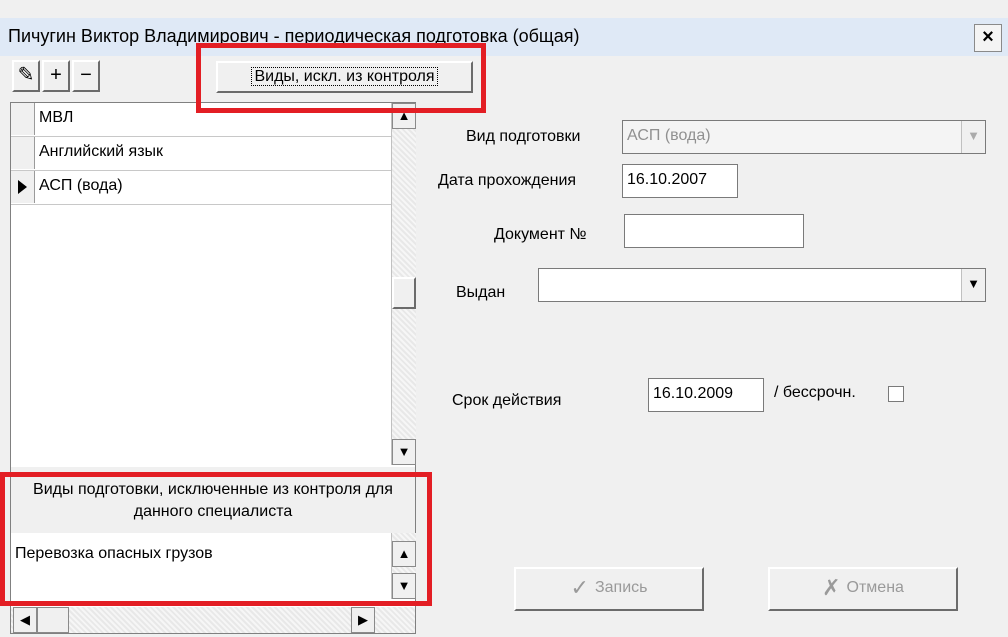  What do you see at coordinates (56, 117) in the screenshot?
I see `training-name: МВЛ` at bounding box center [56, 117].